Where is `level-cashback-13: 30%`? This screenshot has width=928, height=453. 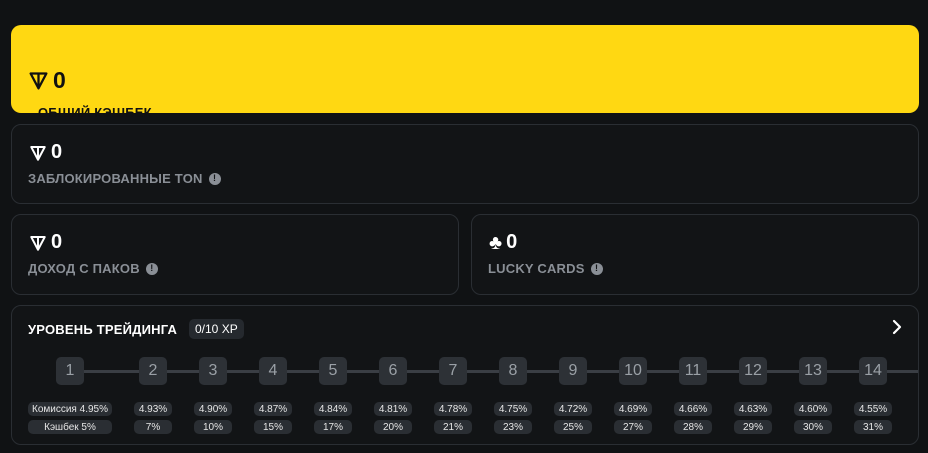 level-cashback-13: 30% is located at coordinates (813, 427).